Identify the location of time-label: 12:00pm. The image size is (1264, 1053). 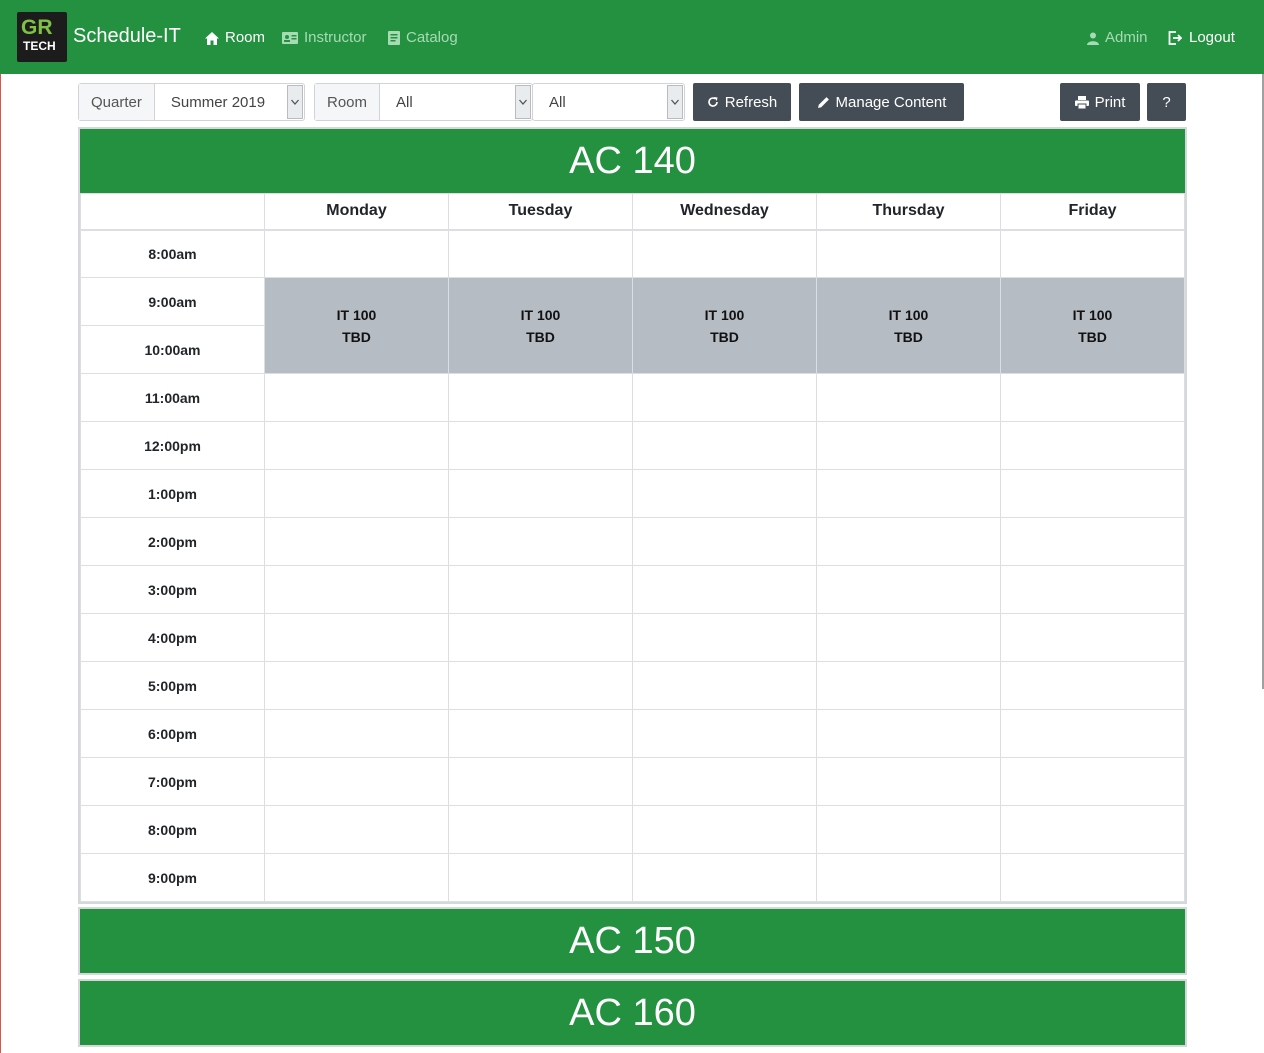
(172, 445).